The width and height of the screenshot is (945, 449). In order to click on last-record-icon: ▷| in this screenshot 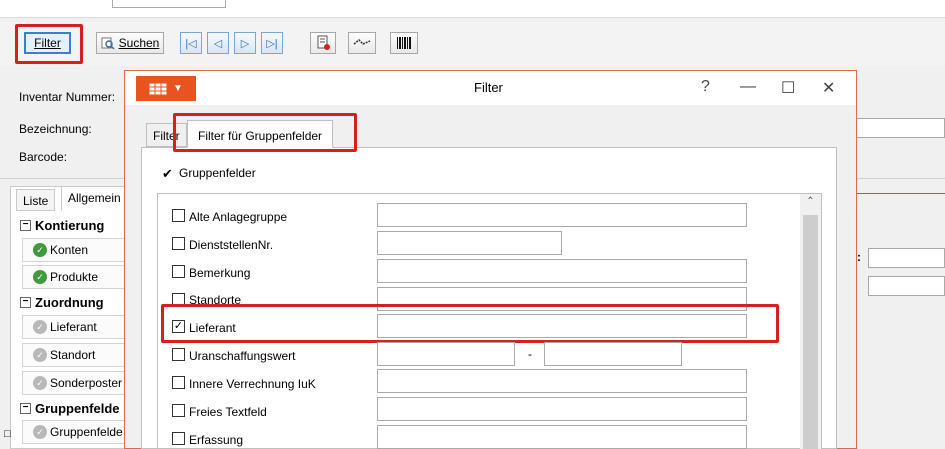, I will do `click(272, 43)`.